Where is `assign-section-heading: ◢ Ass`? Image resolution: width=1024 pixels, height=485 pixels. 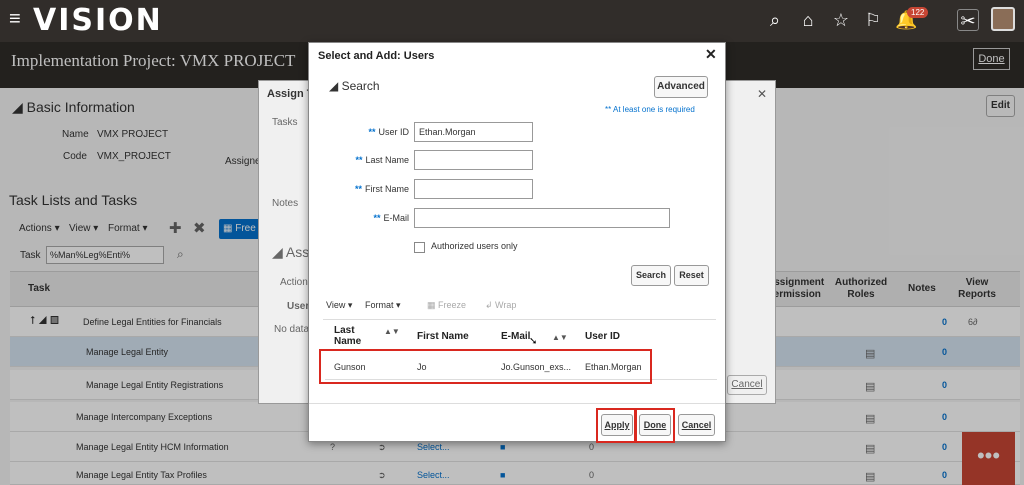
assign-section-heading: ◢ Ass is located at coordinates (290, 252).